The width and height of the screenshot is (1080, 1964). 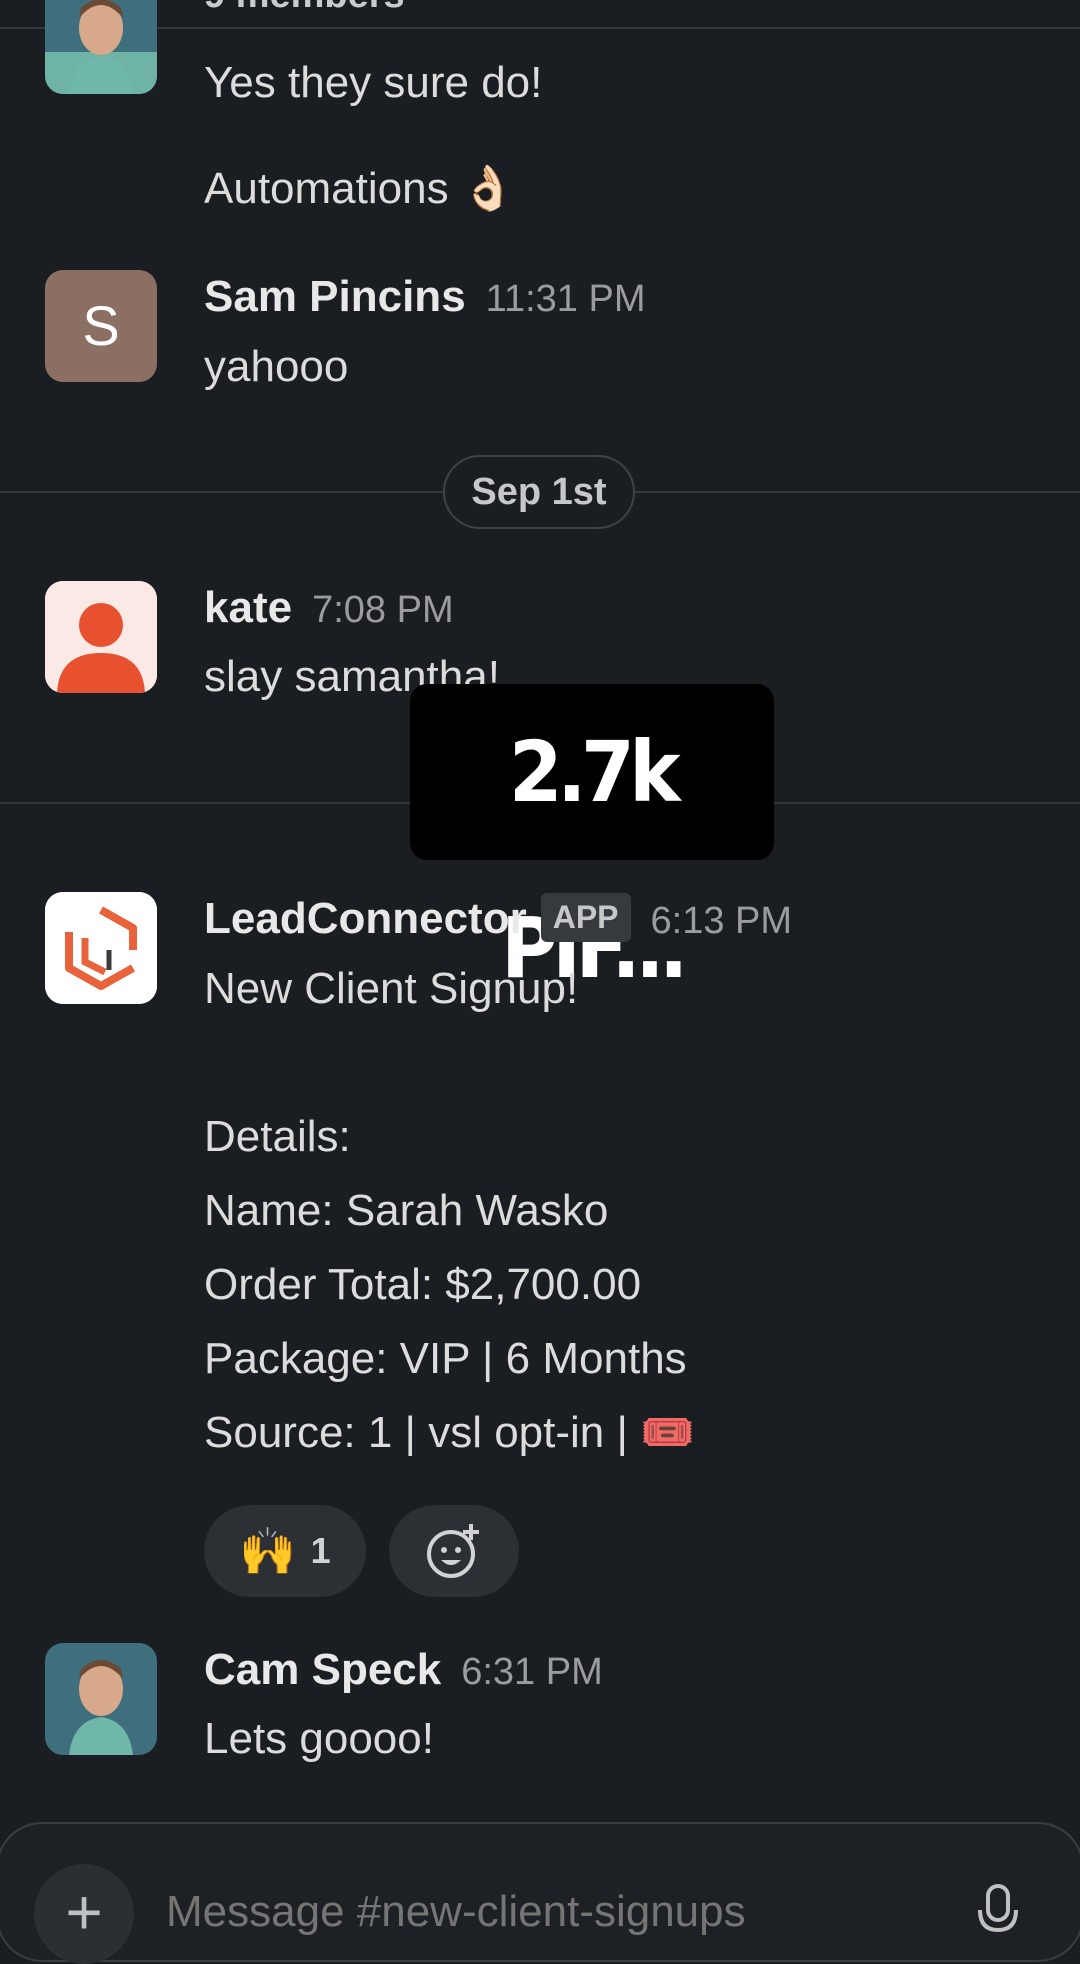 What do you see at coordinates (320, 1550) in the screenshot?
I see `reaction-count: 1` at bounding box center [320, 1550].